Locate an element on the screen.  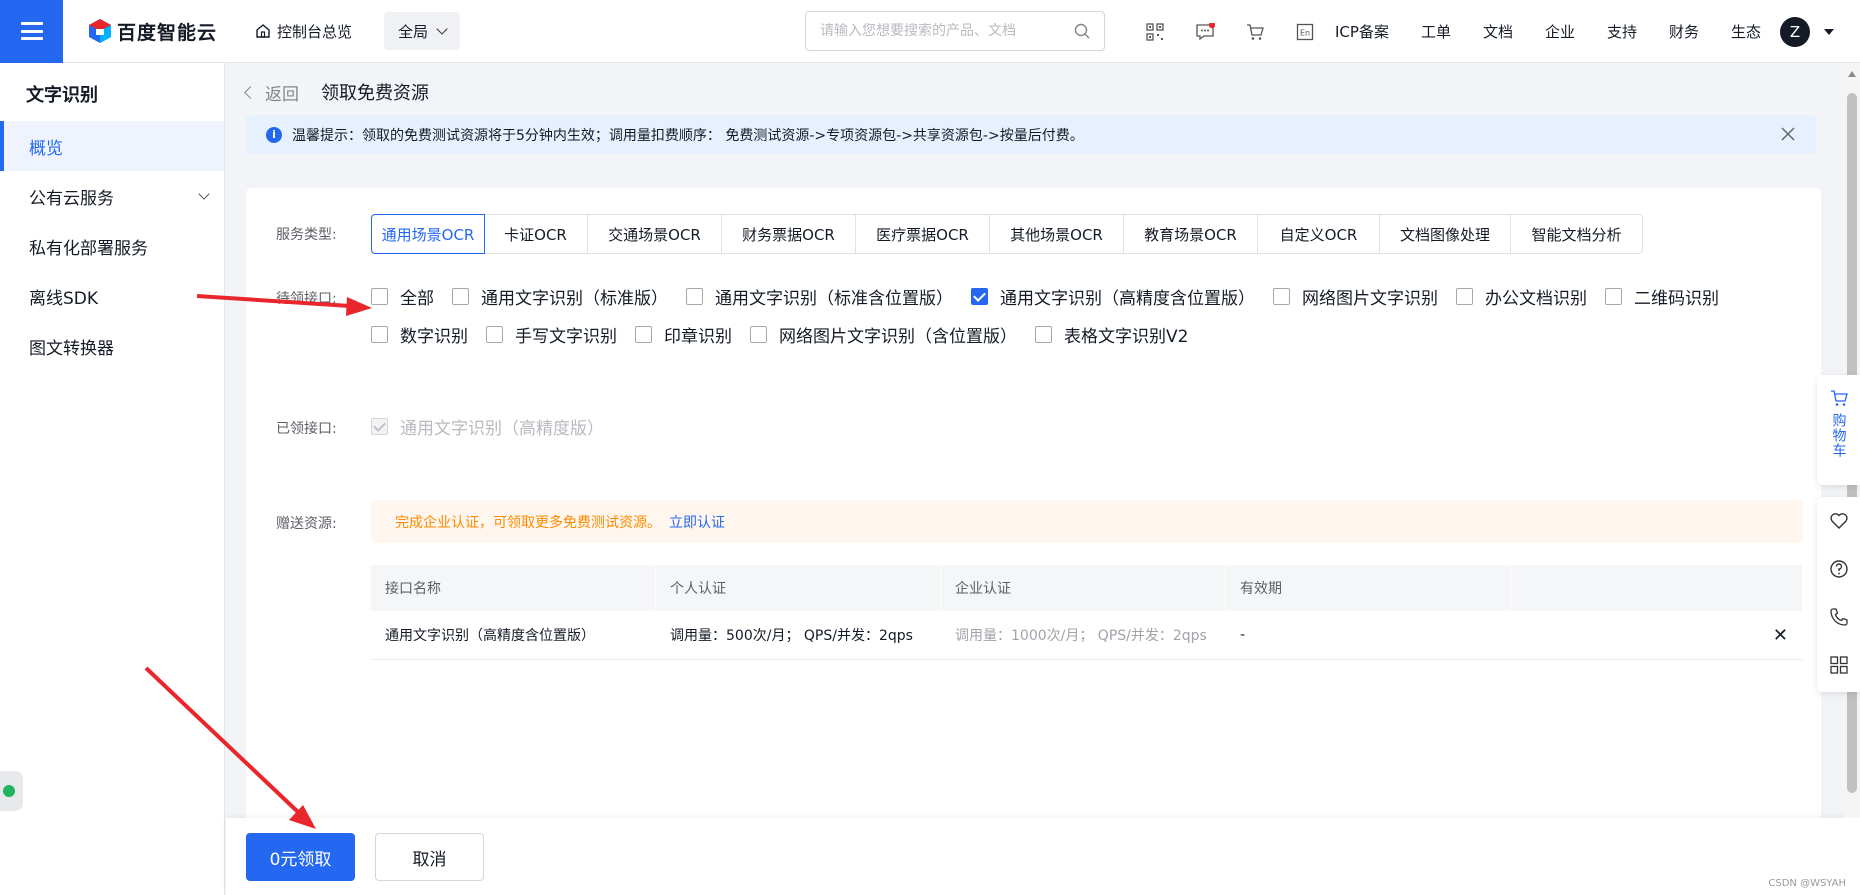
checkbox-general-accurate-location: 通用文字识别（高精度含位置版） is located at coordinates (1113, 296).